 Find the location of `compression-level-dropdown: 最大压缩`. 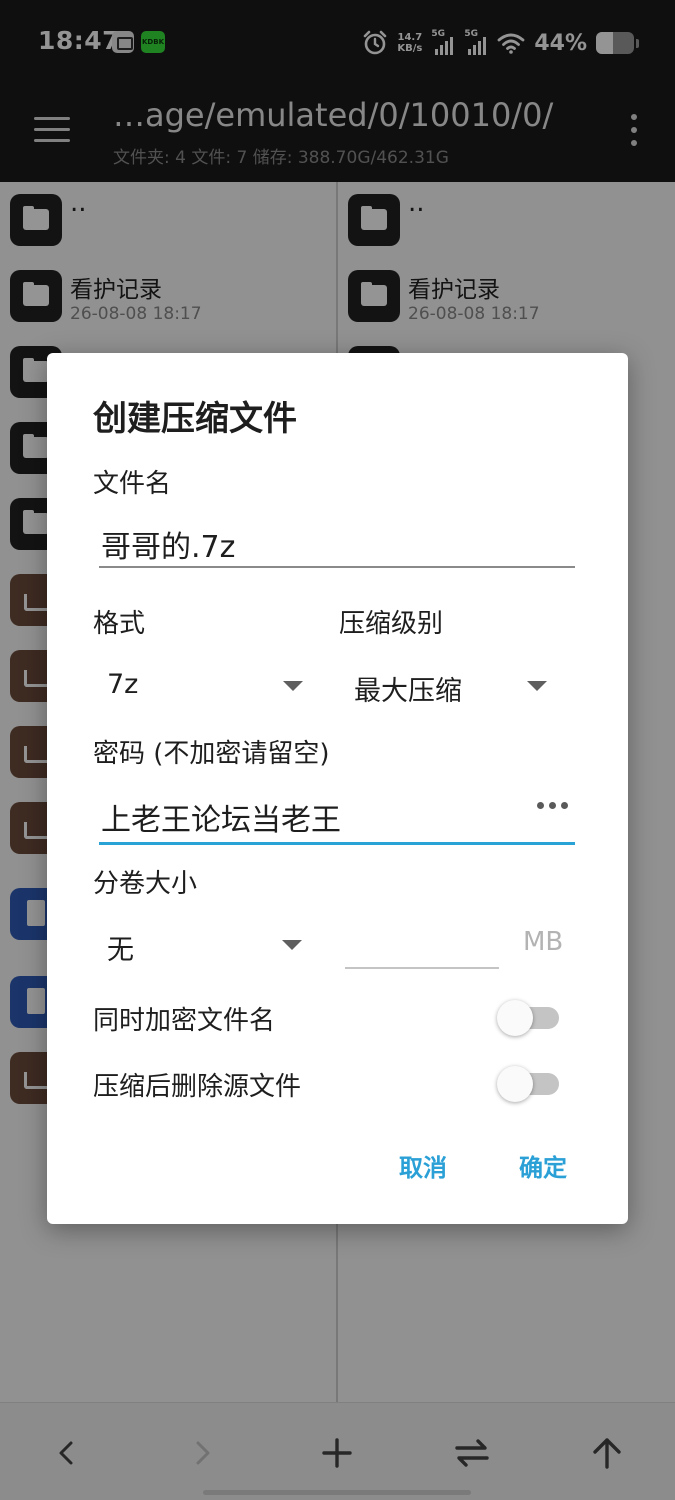

compression-level-dropdown: 最大压缩 is located at coordinates (450, 686).